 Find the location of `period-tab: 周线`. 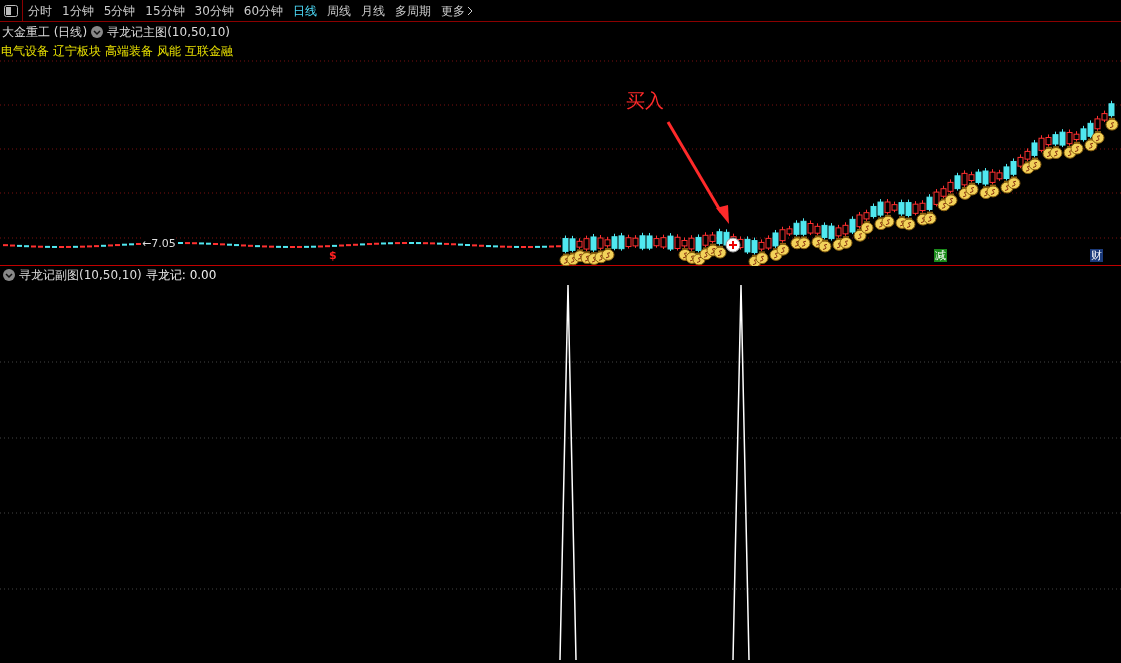

period-tab: 周线 is located at coordinates (339, 10).